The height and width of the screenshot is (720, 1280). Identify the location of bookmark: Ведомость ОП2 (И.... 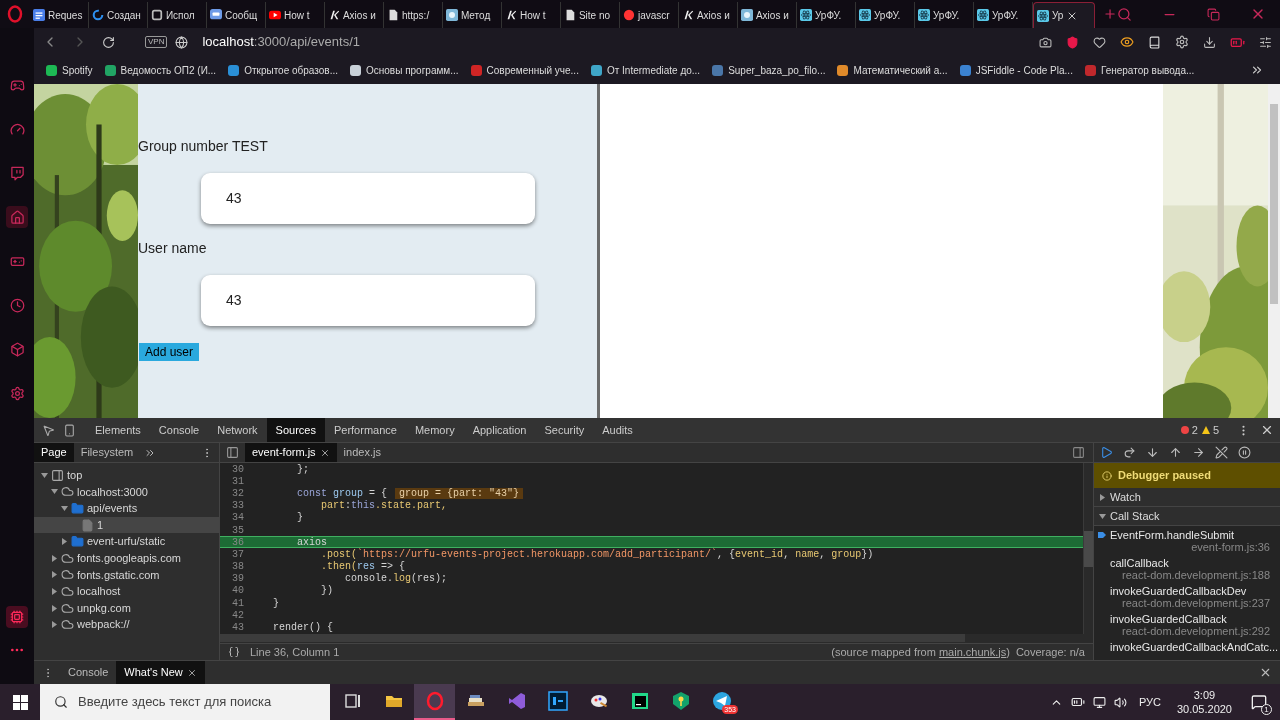
(160, 70).